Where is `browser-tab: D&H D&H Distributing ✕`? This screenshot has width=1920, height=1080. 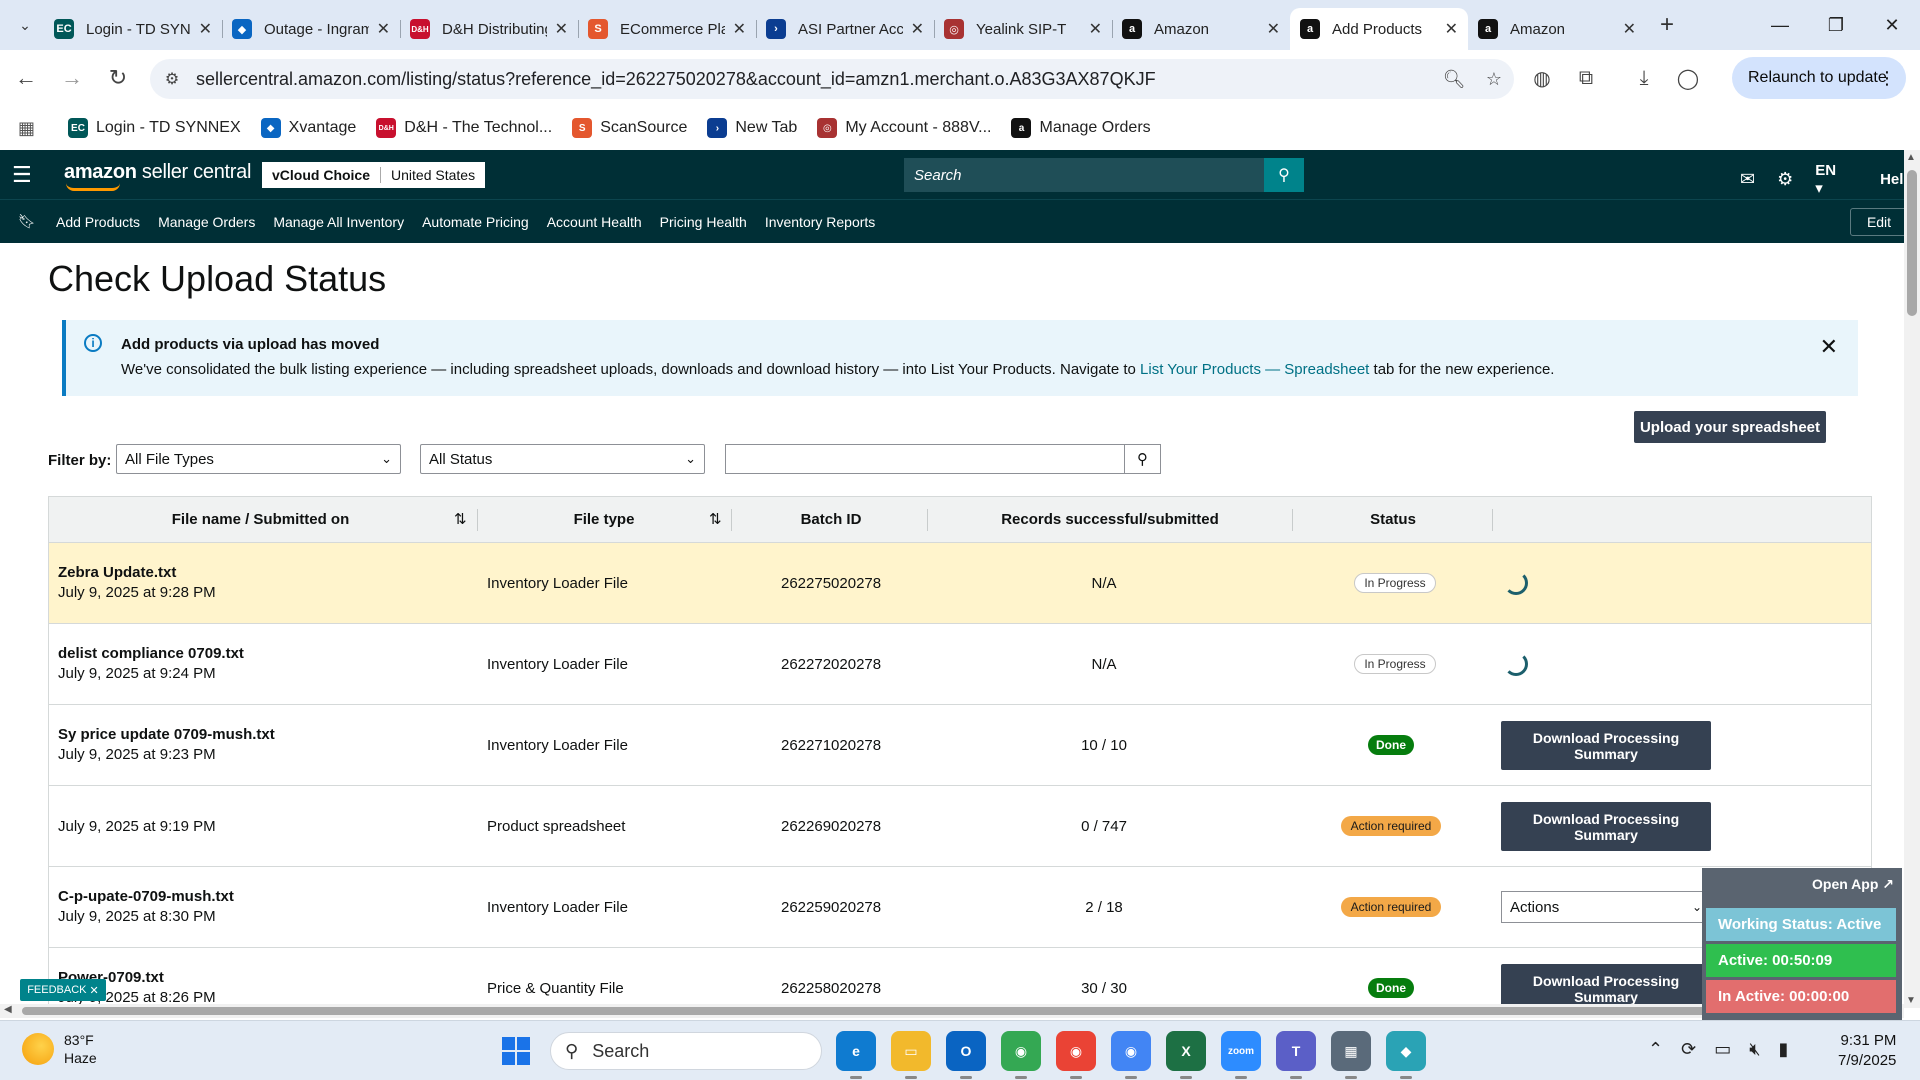
browser-tab: D&H D&H Distributing ✕ is located at coordinates (489, 29).